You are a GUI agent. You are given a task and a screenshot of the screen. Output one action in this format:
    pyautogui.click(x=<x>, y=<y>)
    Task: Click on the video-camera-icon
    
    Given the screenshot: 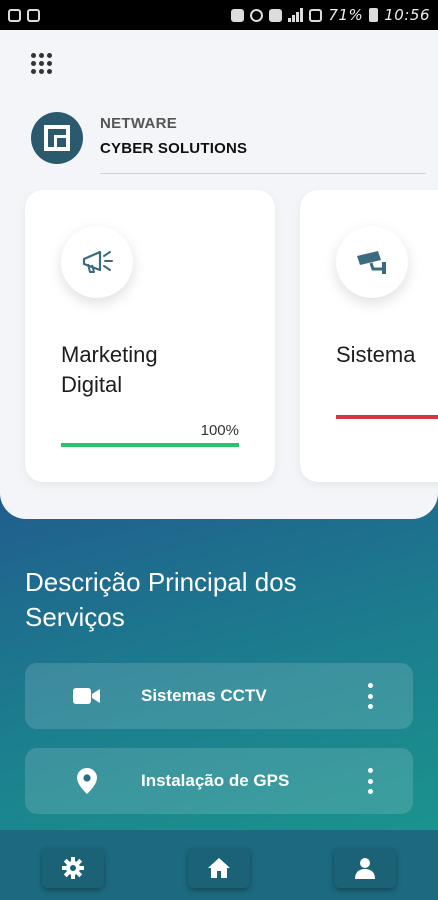 What is the action you would take?
    pyautogui.click(x=87, y=696)
    